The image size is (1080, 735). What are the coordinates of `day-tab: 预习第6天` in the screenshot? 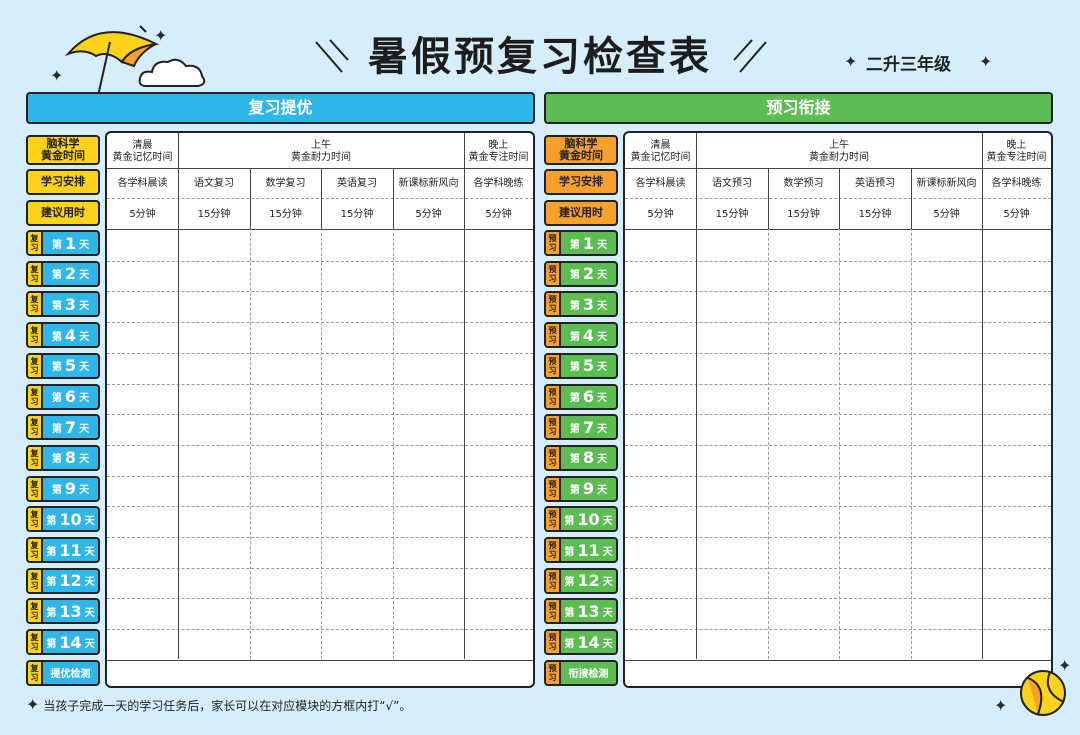 It's located at (581, 396).